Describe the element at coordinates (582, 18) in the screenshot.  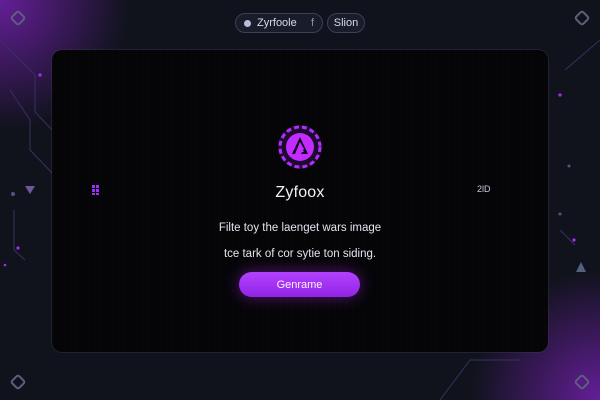
I see `corner-decoration-top-right` at that location.